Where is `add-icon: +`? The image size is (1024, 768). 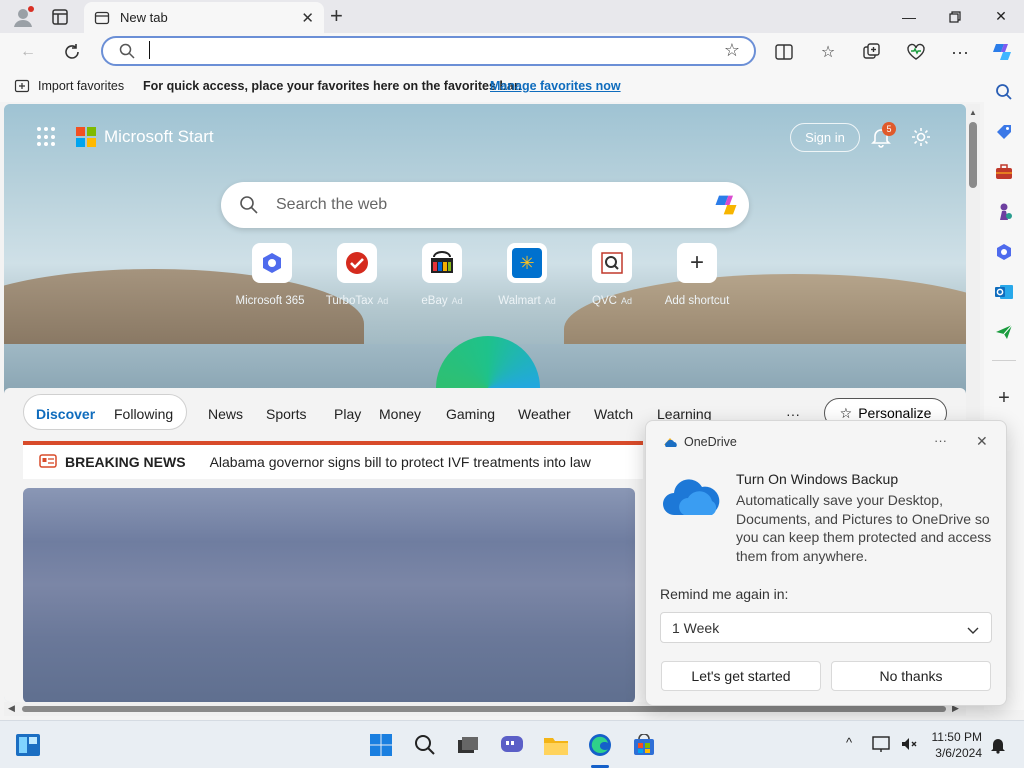 add-icon: + is located at coordinates (697, 263).